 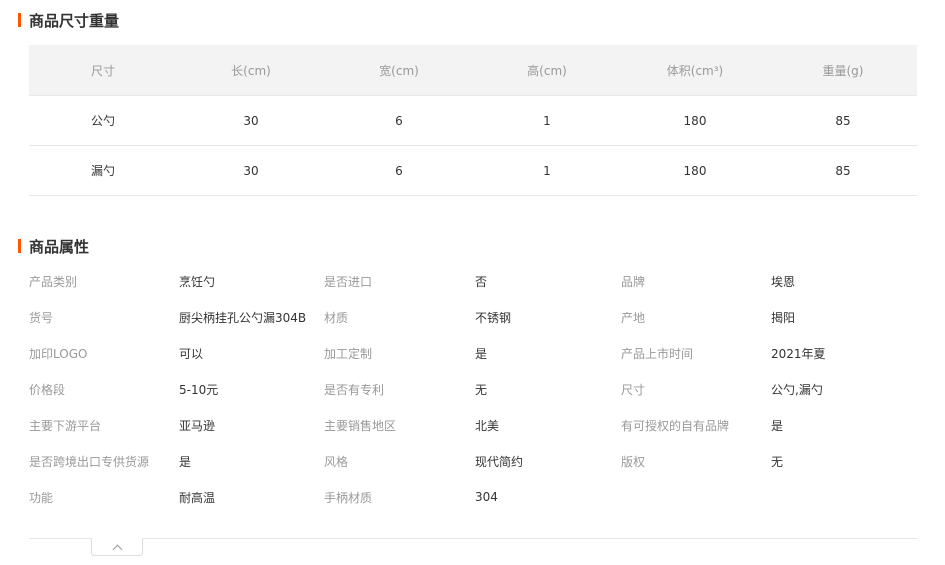 I want to click on size-section-title-text: 商品尺寸重量, so click(x=74, y=20).